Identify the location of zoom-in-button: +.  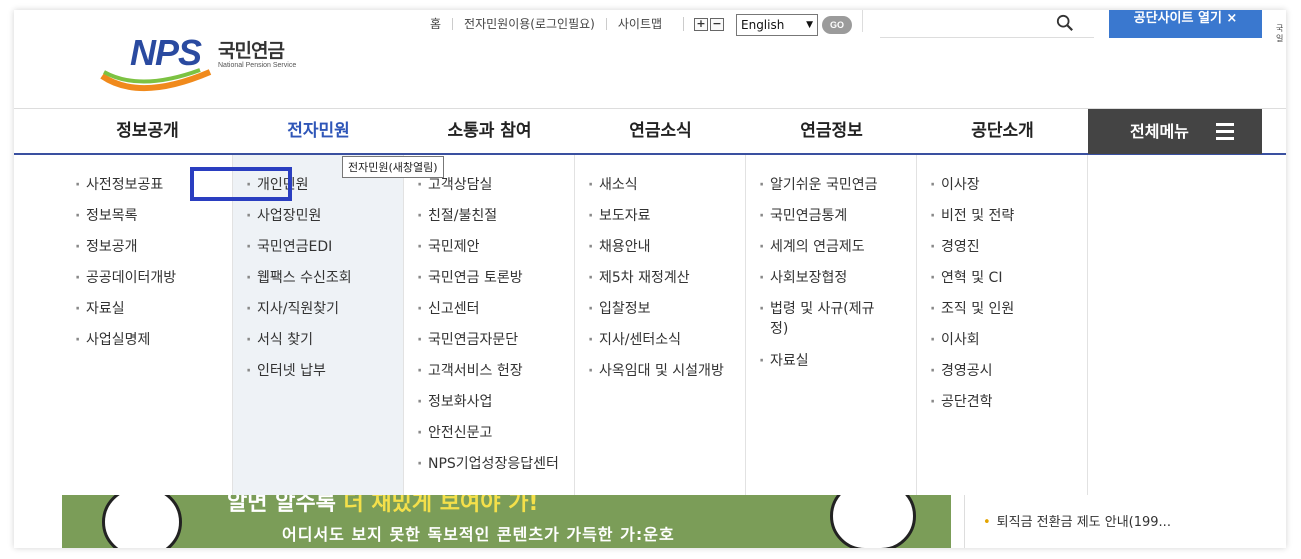
(701, 24).